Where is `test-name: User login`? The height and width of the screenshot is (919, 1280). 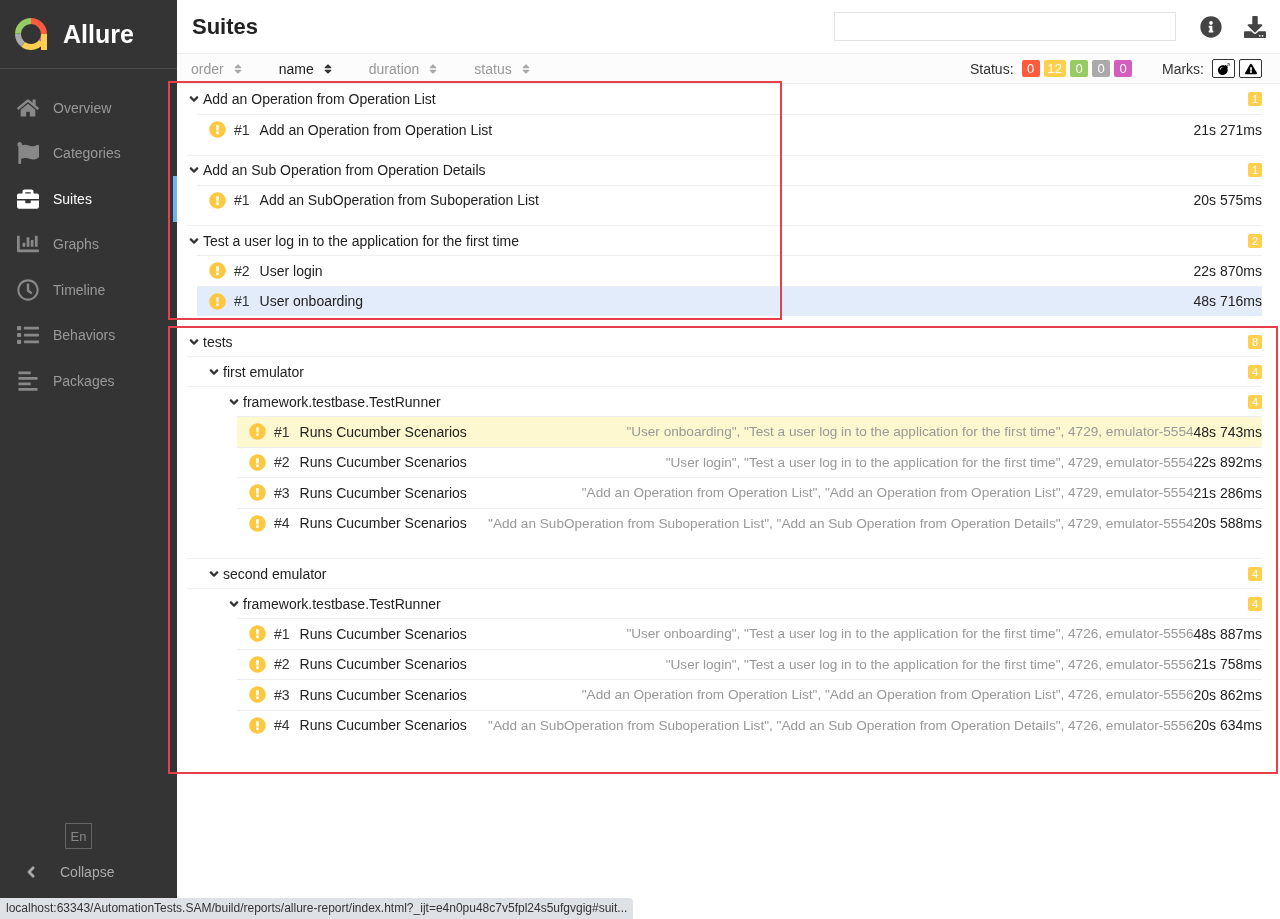
test-name: User login is located at coordinates (291, 270).